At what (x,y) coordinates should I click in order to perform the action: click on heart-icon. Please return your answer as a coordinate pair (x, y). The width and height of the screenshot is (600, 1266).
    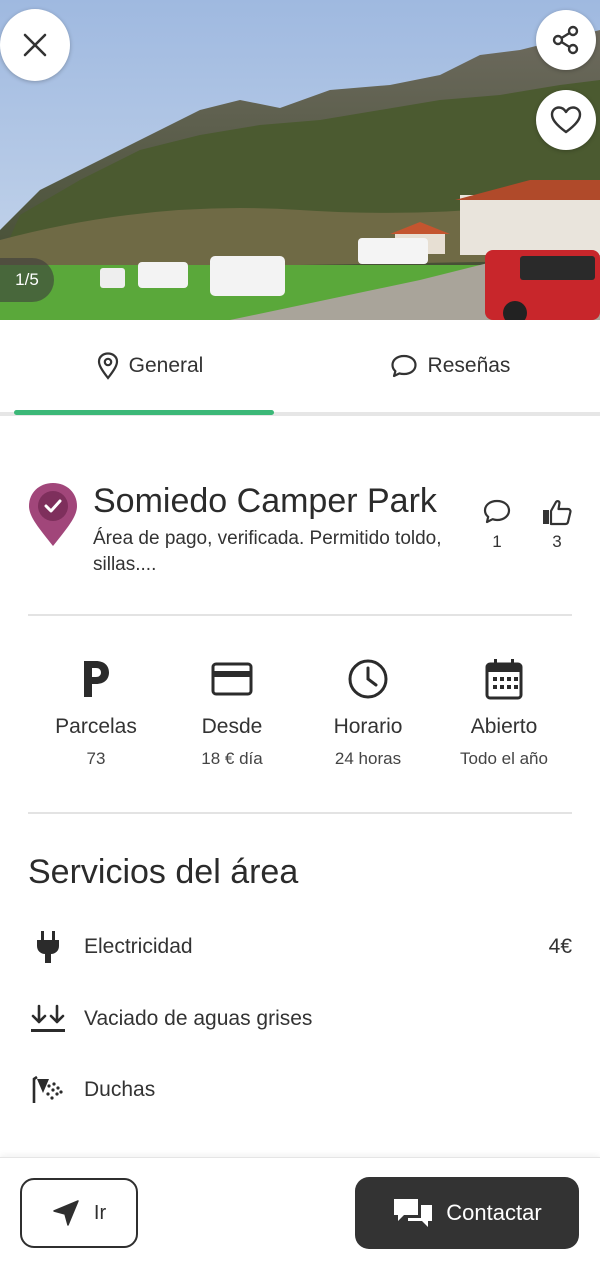
    Looking at the image, I should click on (566, 120).